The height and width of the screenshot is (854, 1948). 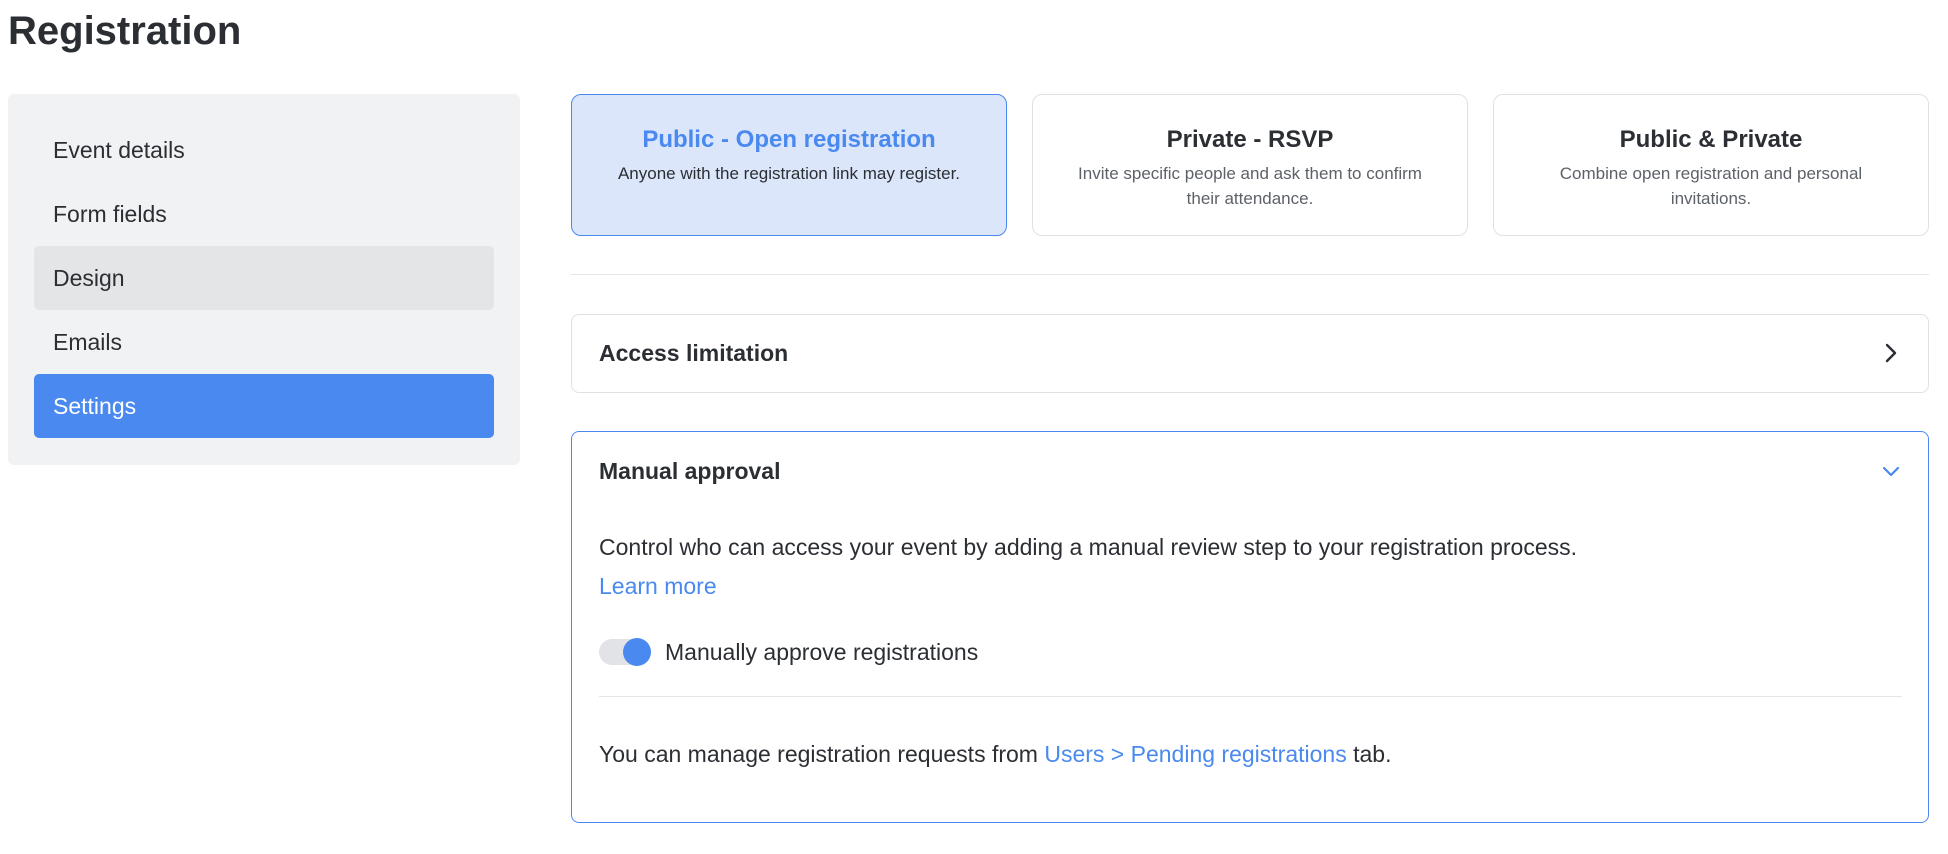 What do you see at coordinates (1711, 139) in the screenshot?
I see `card-title: Public & Private` at bounding box center [1711, 139].